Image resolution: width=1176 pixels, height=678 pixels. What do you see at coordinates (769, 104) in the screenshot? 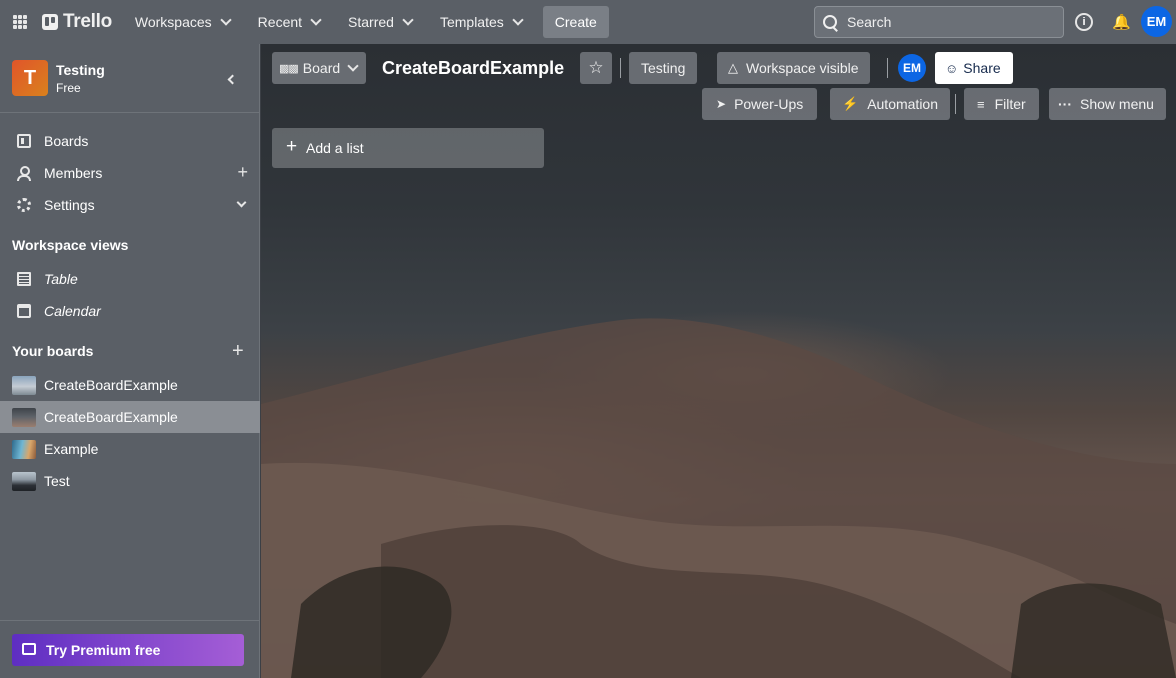
I see `power-ups-label: Power-Ups` at bounding box center [769, 104].